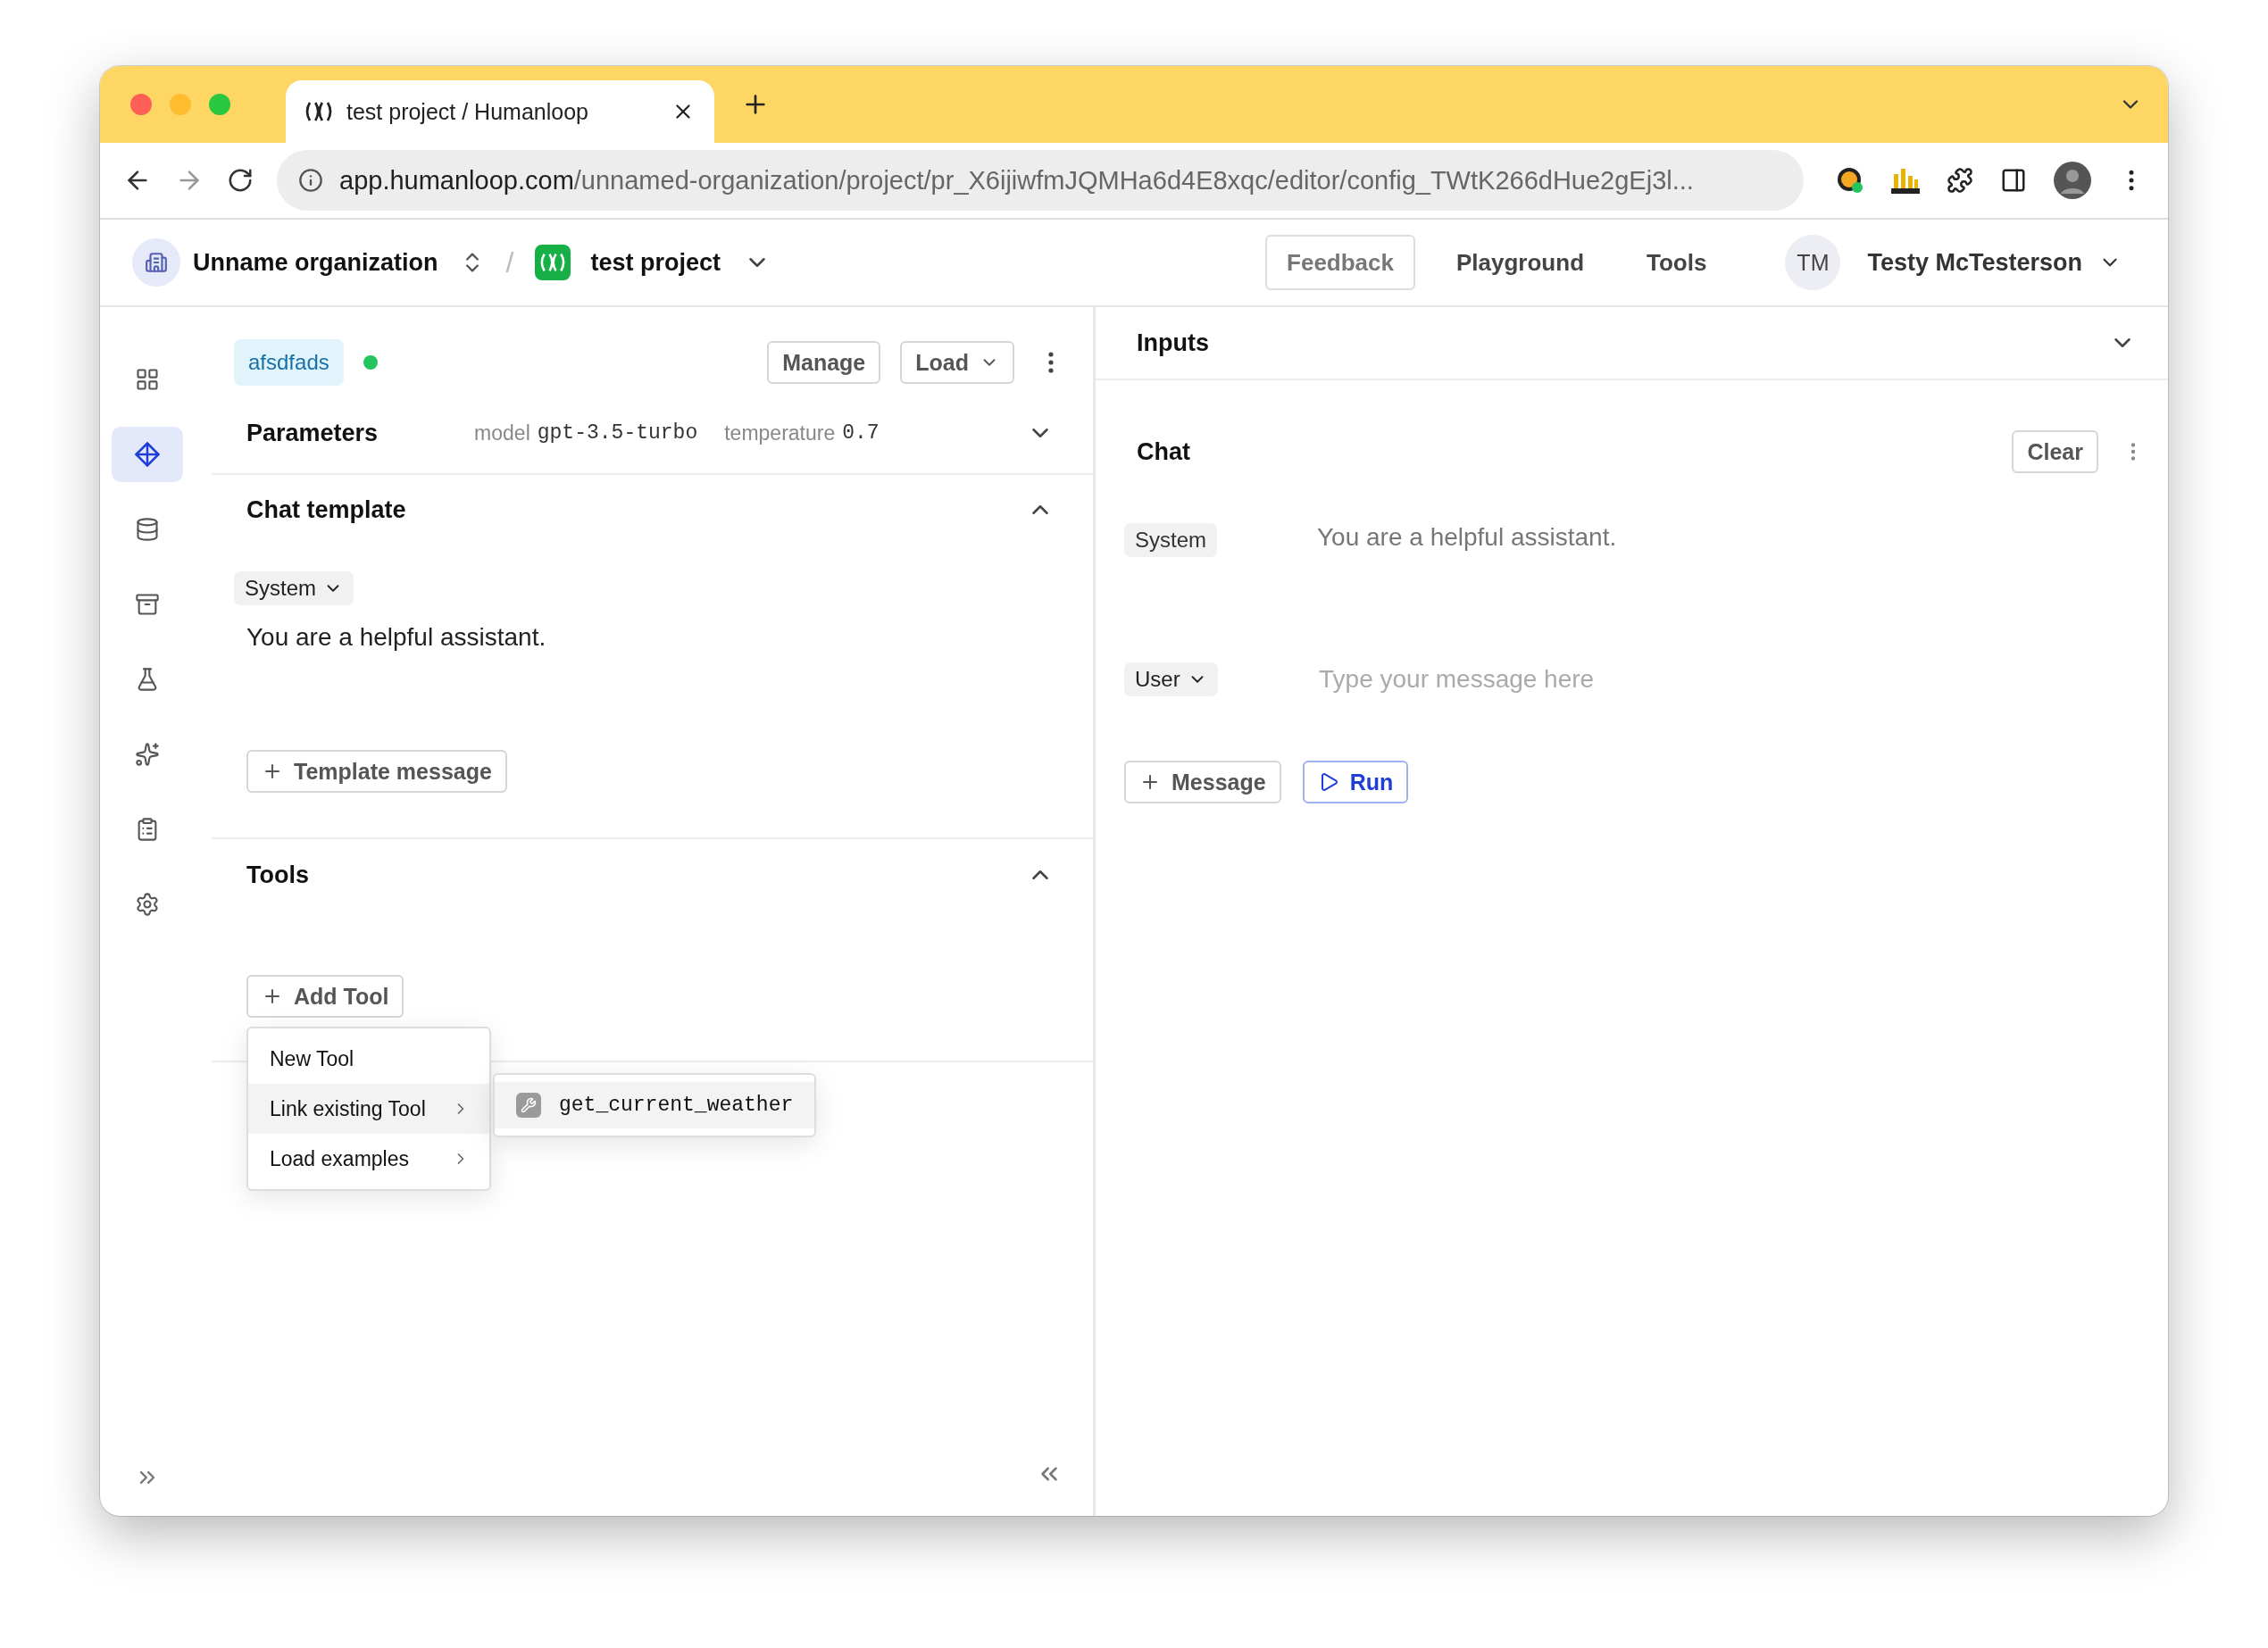 This screenshot has height=1648, width=2268. What do you see at coordinates (1173, 343) in the screenshot?
I see `section-title: Inputs` at bounding box center [1173, 343].